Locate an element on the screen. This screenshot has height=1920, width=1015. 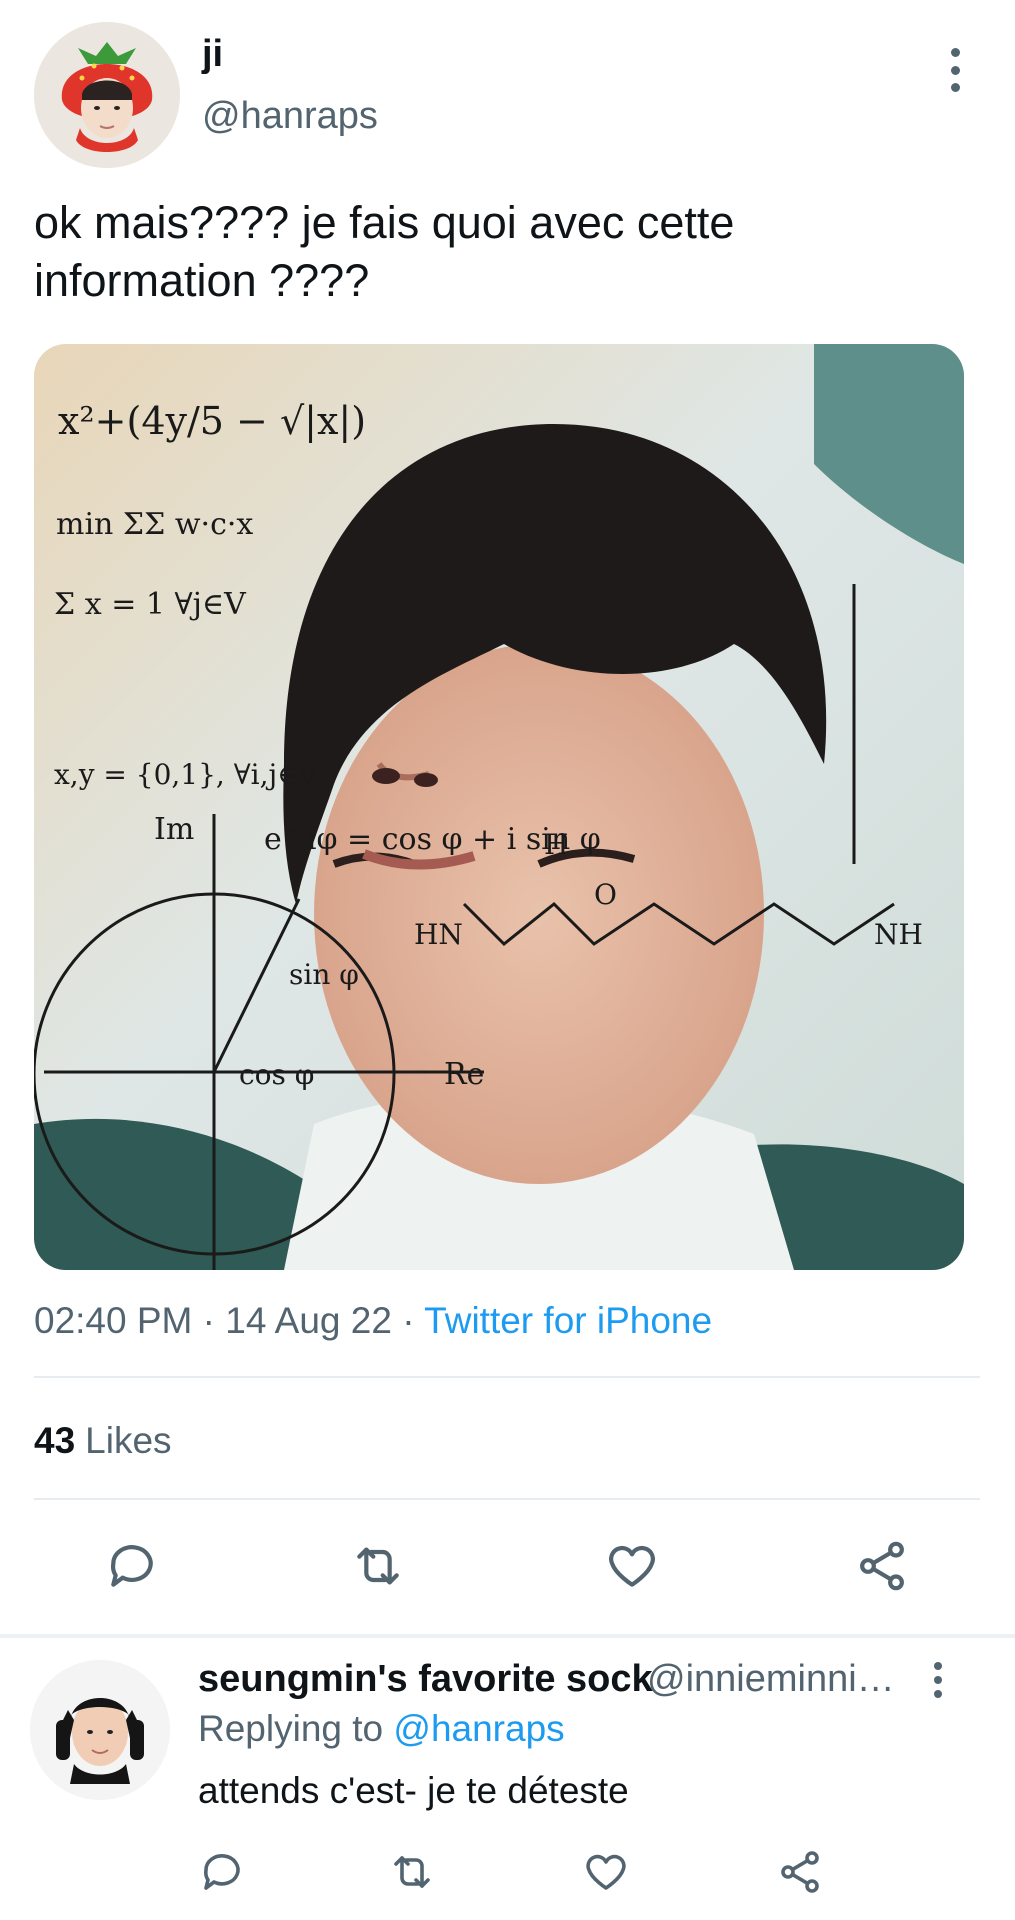
user-handle: @hanraps is located at coordinates (290, 116).